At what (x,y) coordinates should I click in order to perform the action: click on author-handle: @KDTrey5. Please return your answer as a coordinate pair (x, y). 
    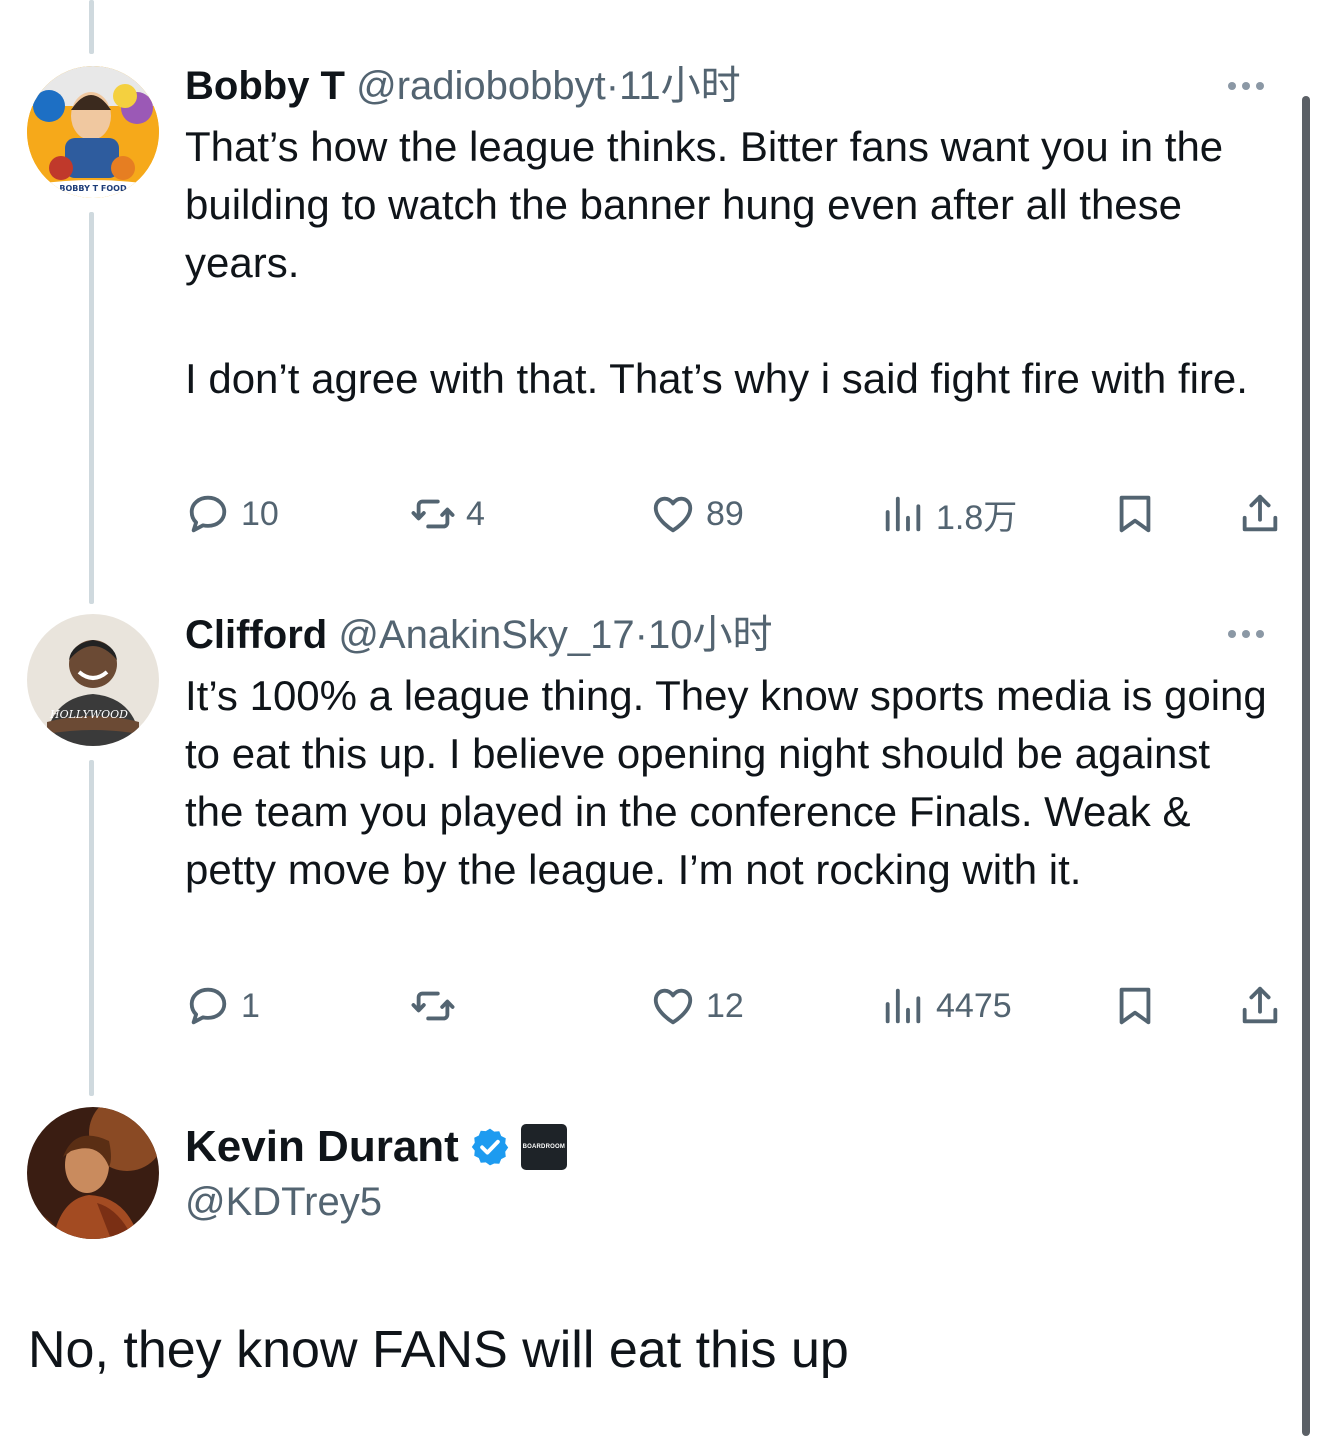
    Looking at the image, I should click on (283, 1202).